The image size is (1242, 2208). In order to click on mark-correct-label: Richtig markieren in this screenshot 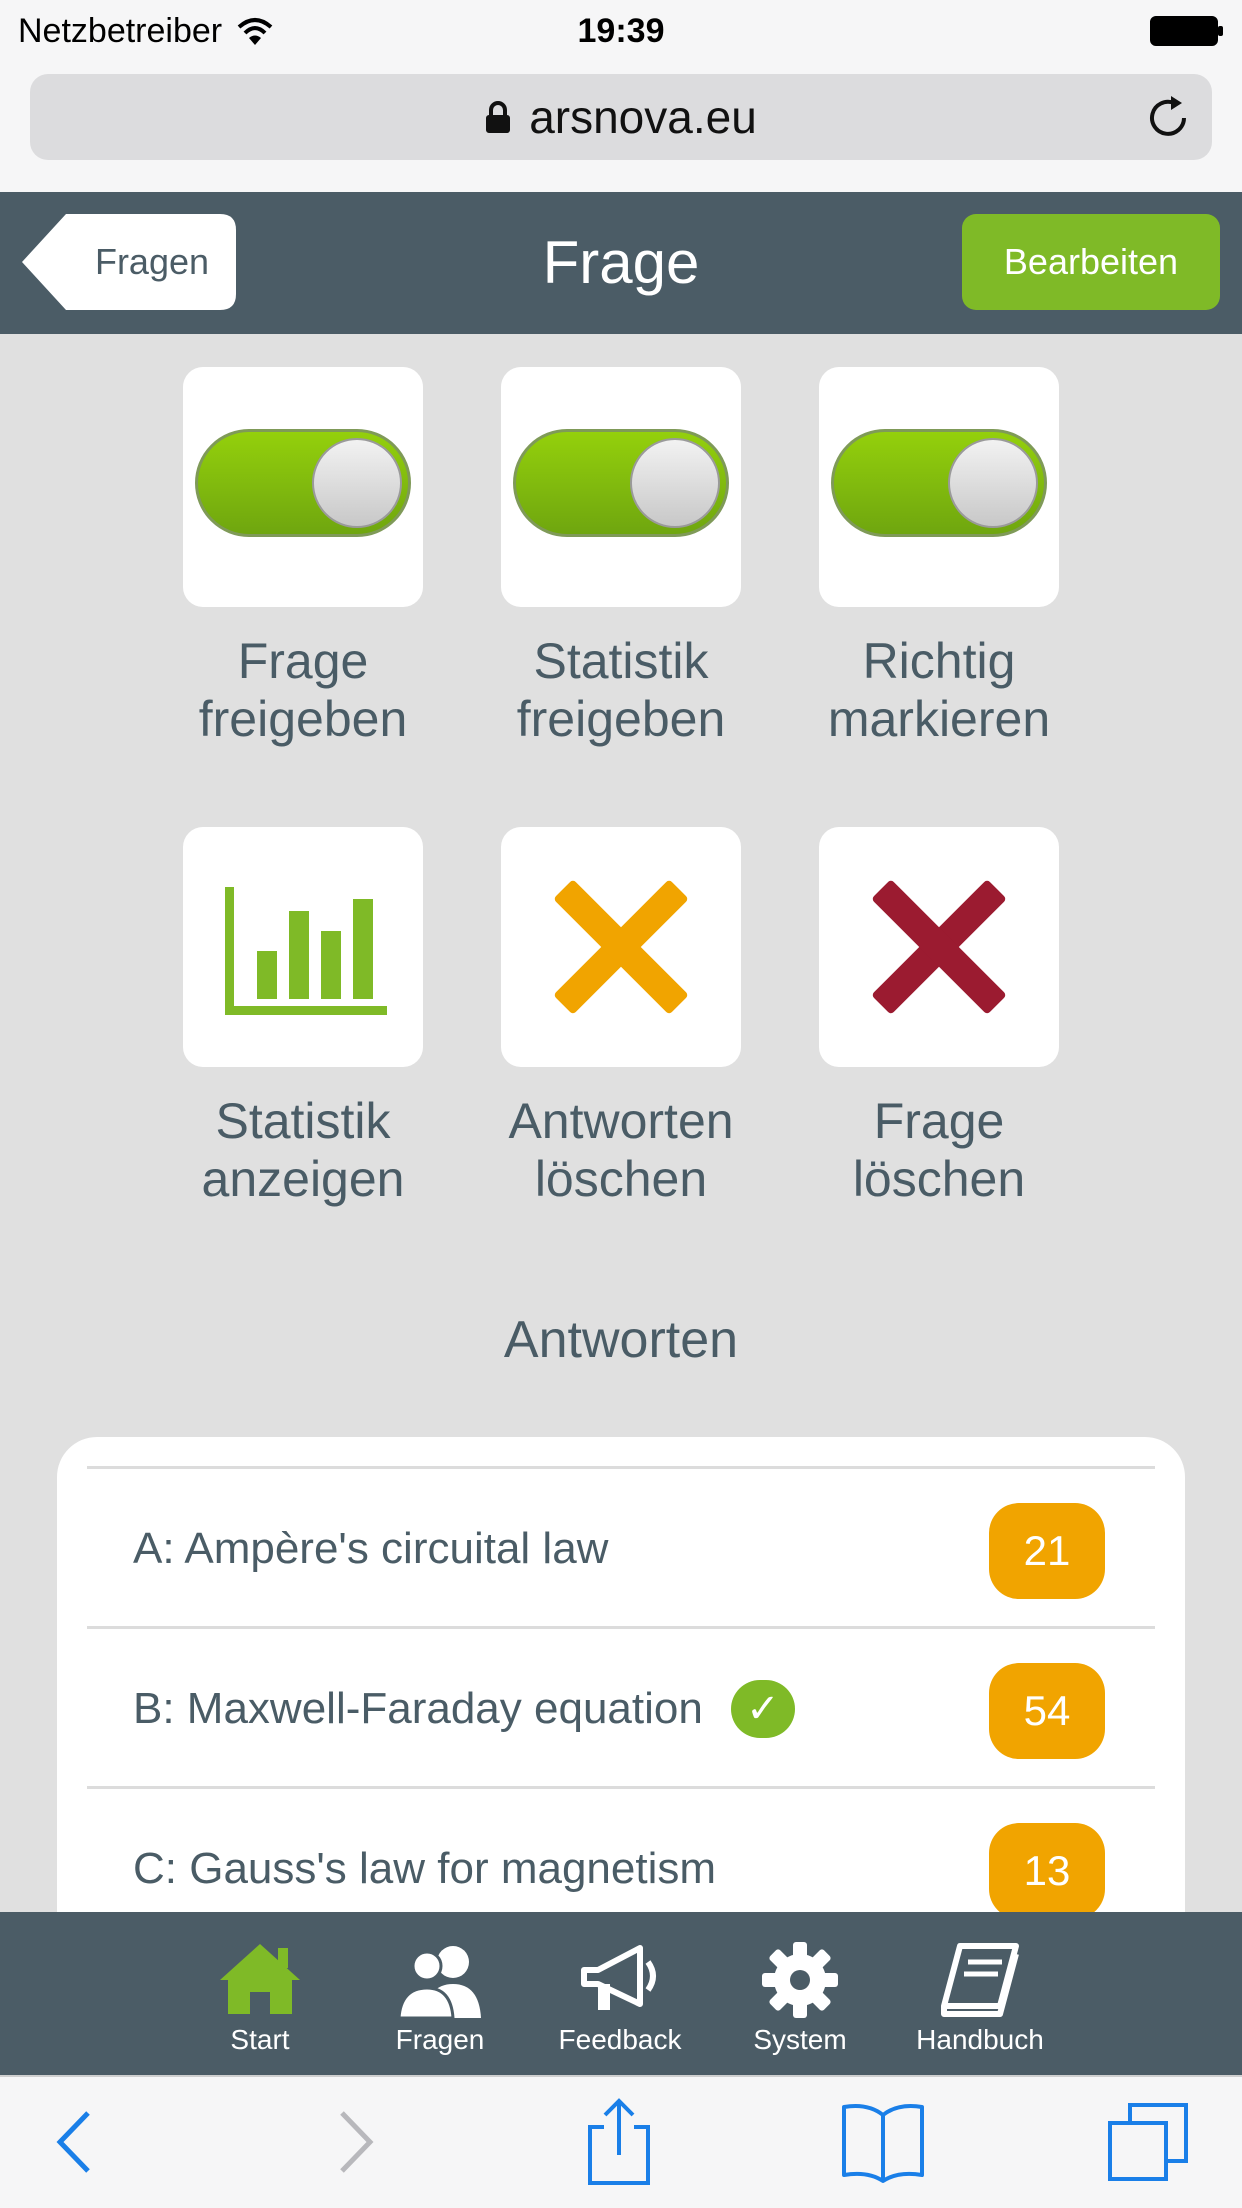, I will do `click(939, 690)`.